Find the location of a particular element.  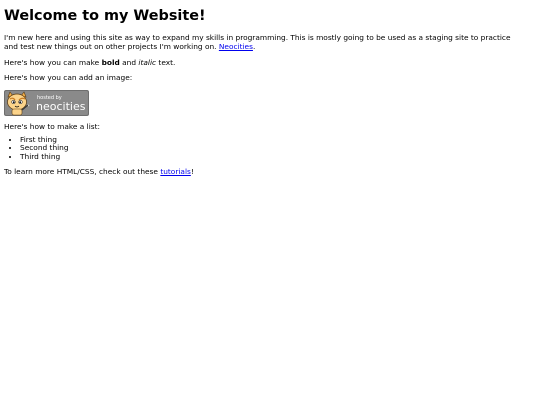

list-item: First thing is located at coordinates (270, 140).